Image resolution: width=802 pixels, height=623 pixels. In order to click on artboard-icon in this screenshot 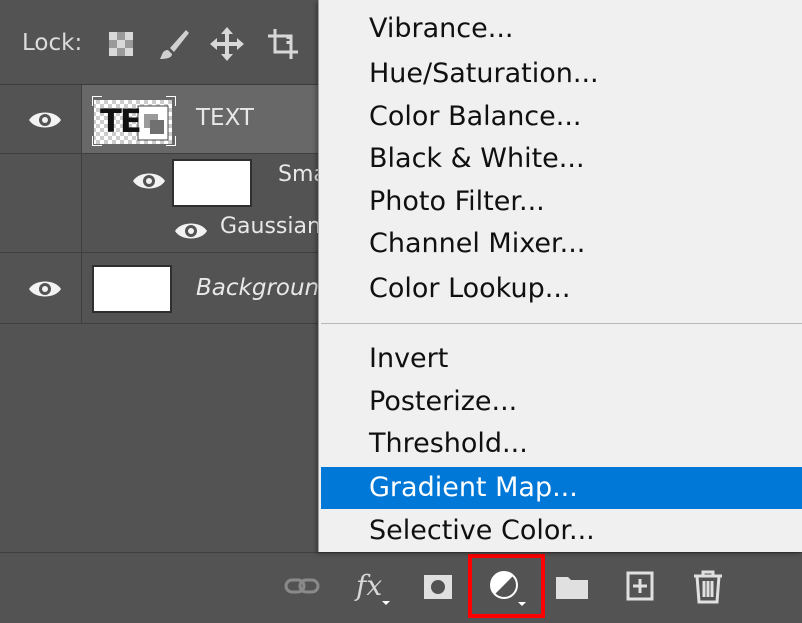, I will do `click(283, 44)`.